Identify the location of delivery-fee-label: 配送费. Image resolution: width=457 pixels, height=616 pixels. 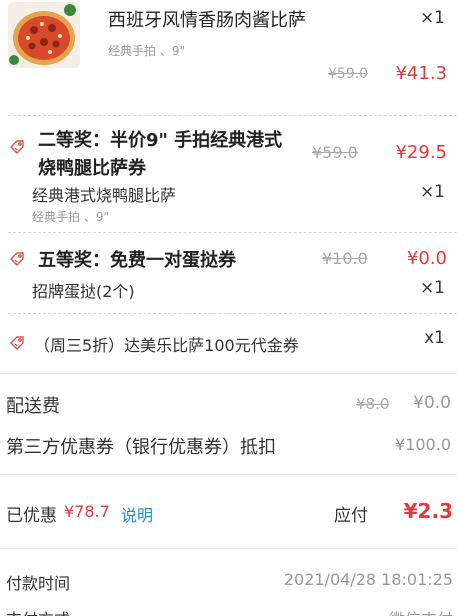
(33, 406).